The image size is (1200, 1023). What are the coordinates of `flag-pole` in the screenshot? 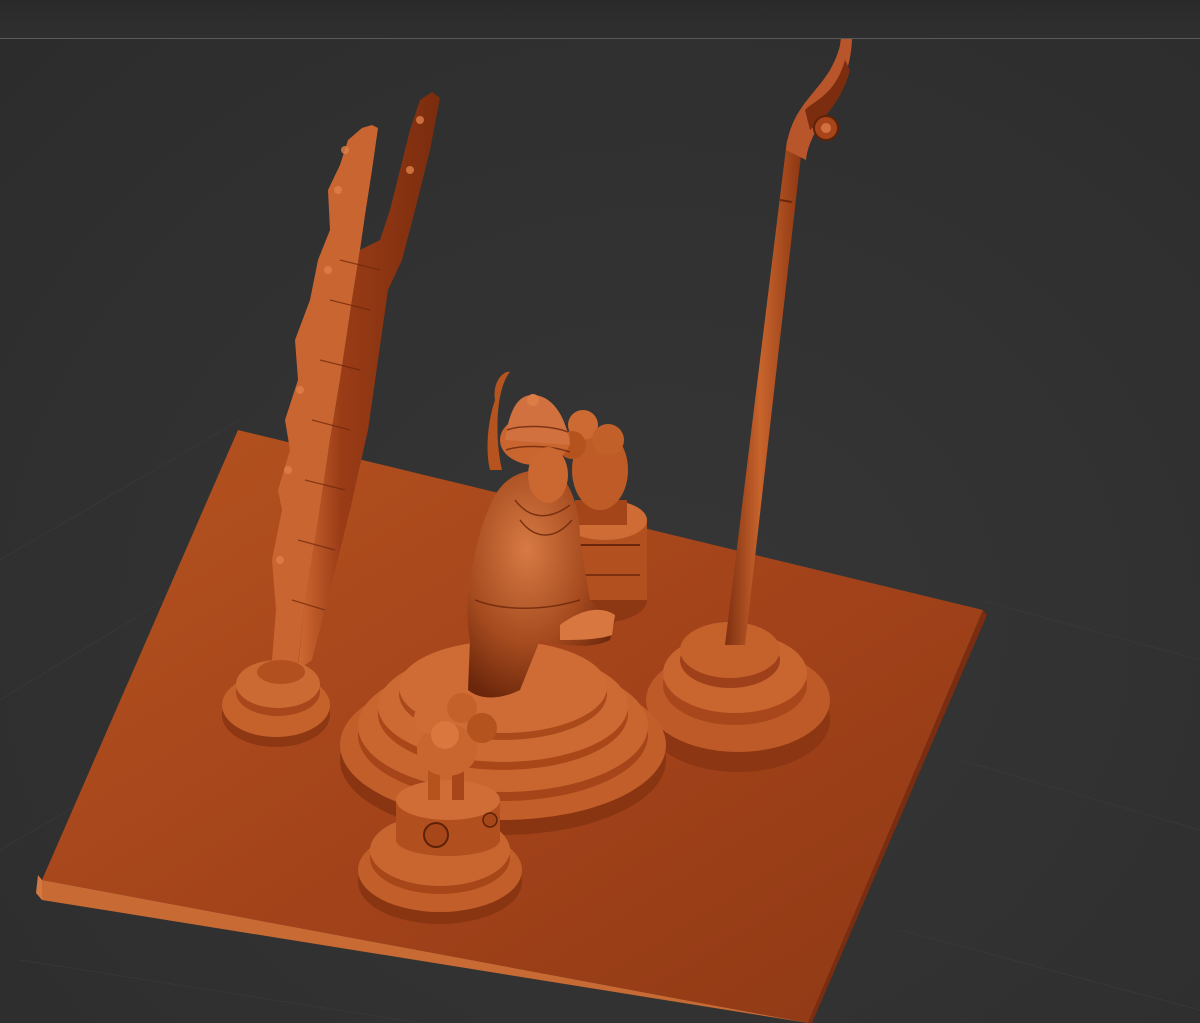 It's located at (788, 342).